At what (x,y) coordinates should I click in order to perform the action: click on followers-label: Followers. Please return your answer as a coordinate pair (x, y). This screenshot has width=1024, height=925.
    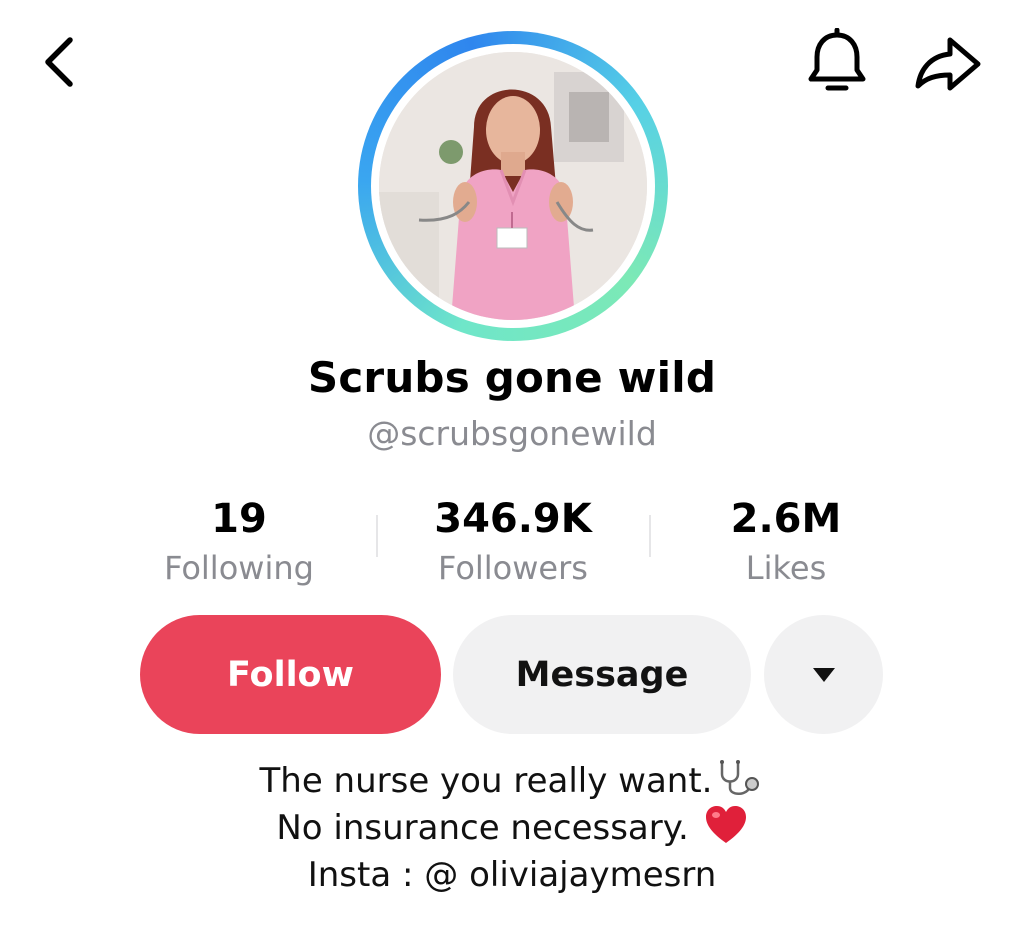
    Looking at the image, I should click on (513, 568).